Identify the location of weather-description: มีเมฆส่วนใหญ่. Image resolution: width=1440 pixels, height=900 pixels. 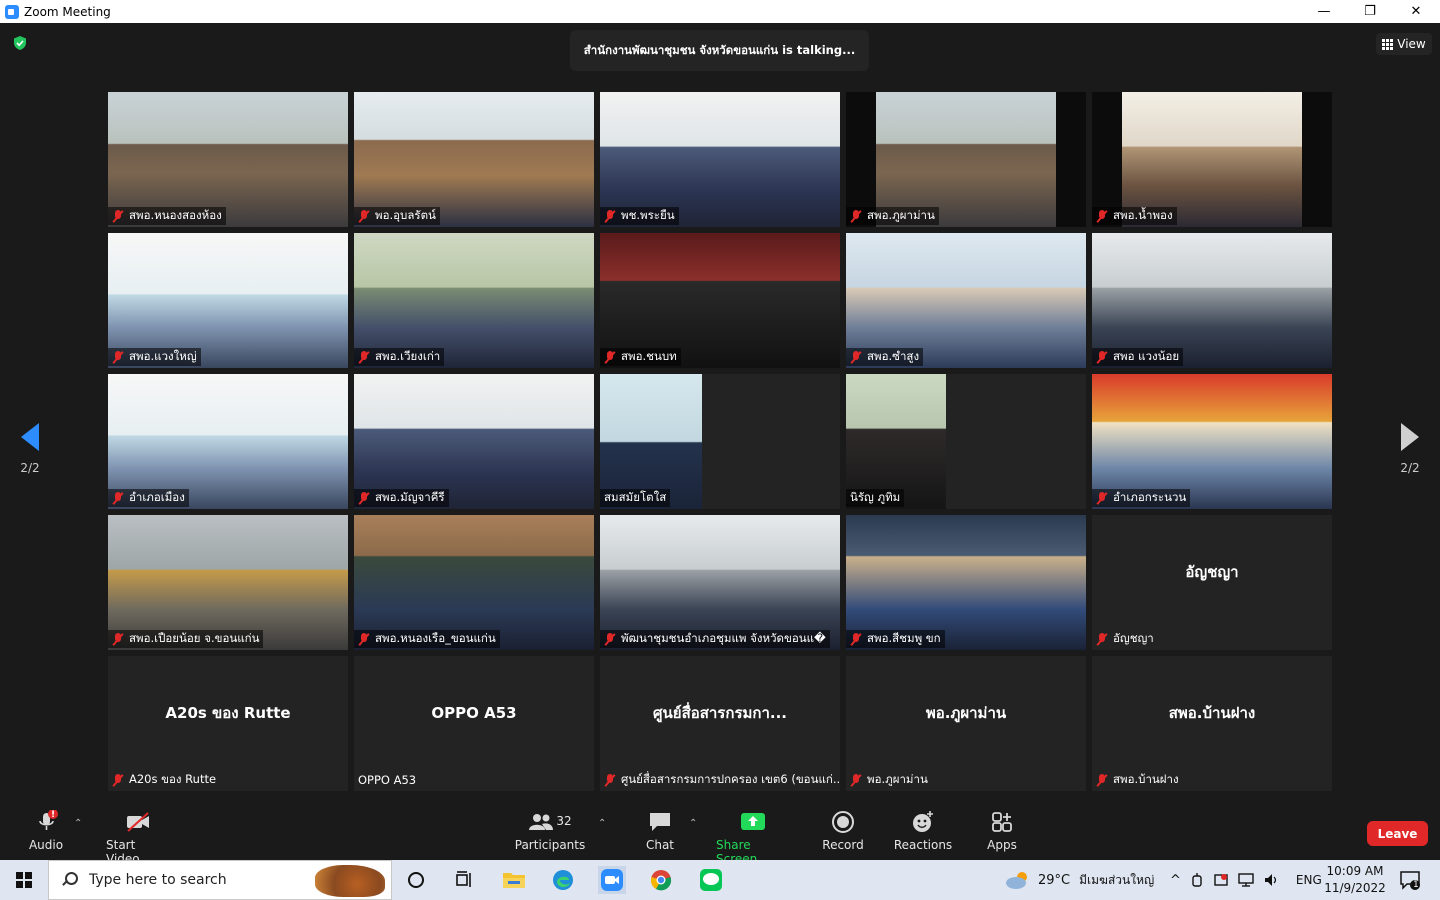
(1117, 879).